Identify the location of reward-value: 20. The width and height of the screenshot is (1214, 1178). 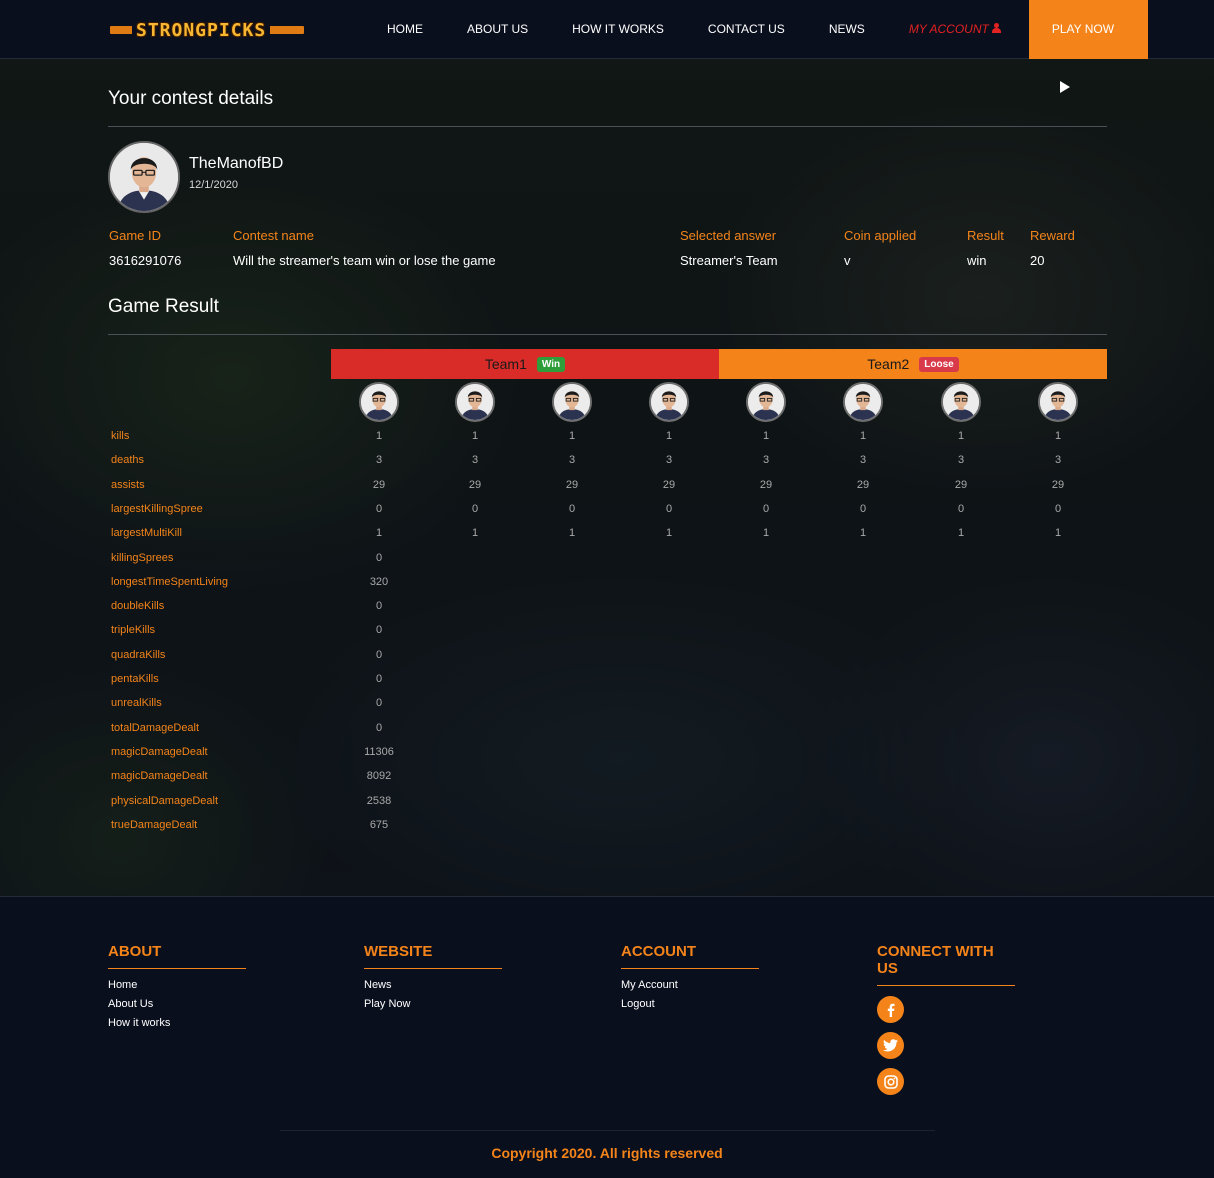
(1037, 260).